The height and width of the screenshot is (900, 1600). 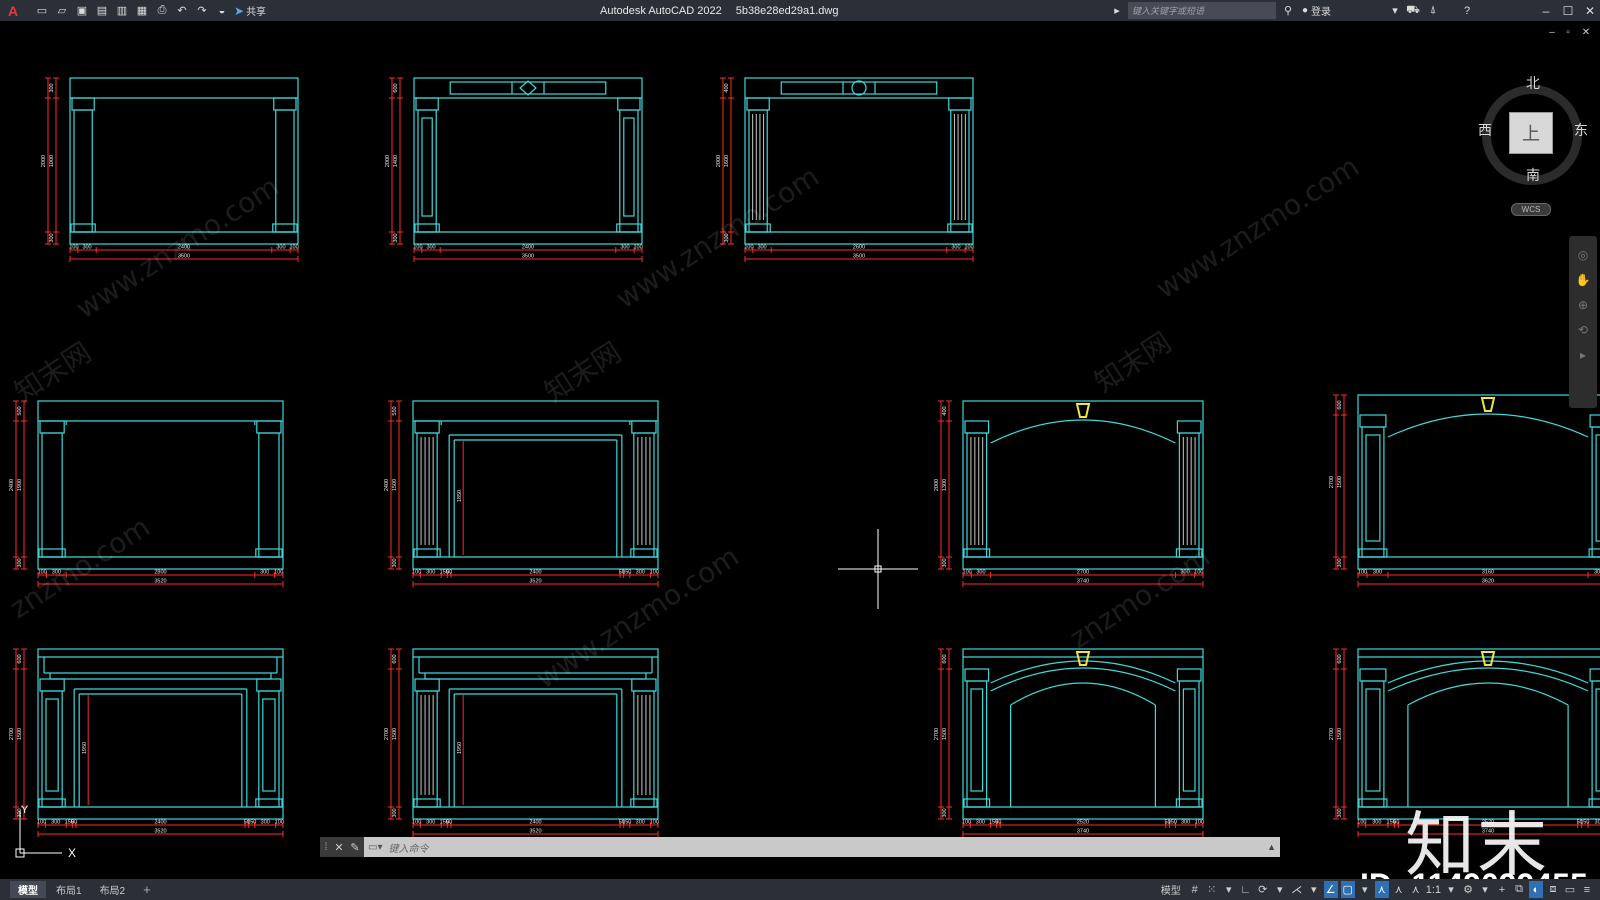 What do you see at coordinates (1212, 889) in the screenshot?
I see `snap-icon: ⁙` at bounding box center [1212, 889].